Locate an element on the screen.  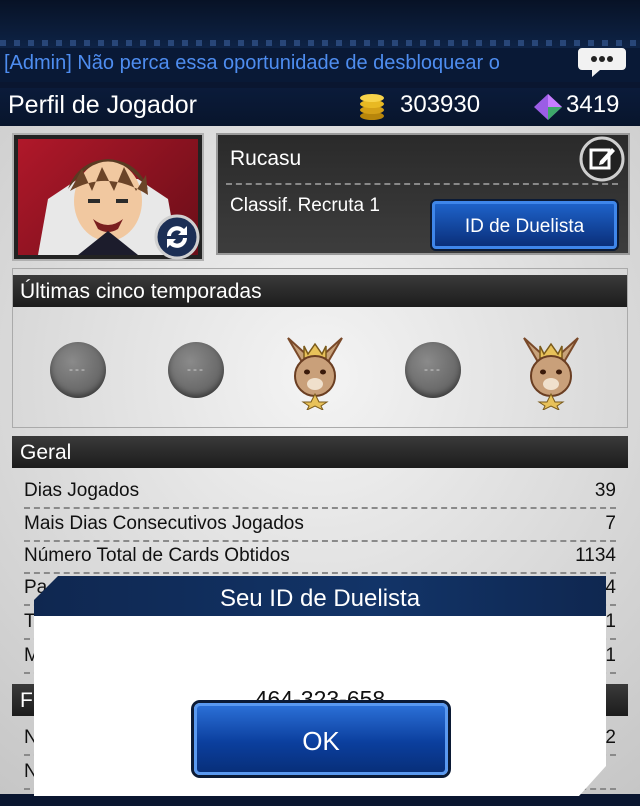
duelist-id-button-label: ID de Duelista is located at coordinates (524, 226).